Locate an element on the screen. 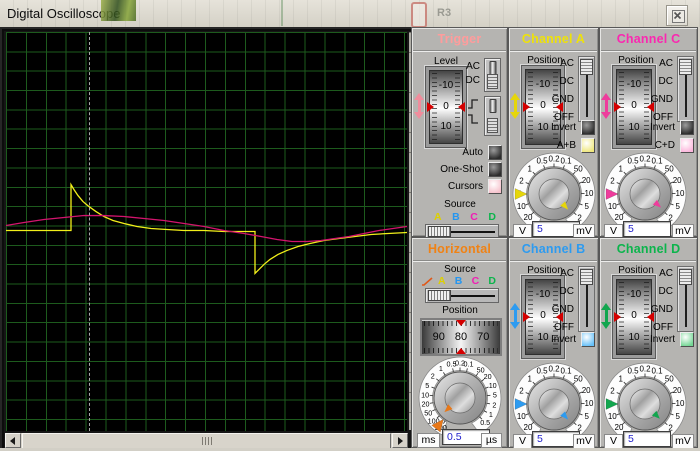  slider-scale-label: 10 is located at coordinates (446, 127).